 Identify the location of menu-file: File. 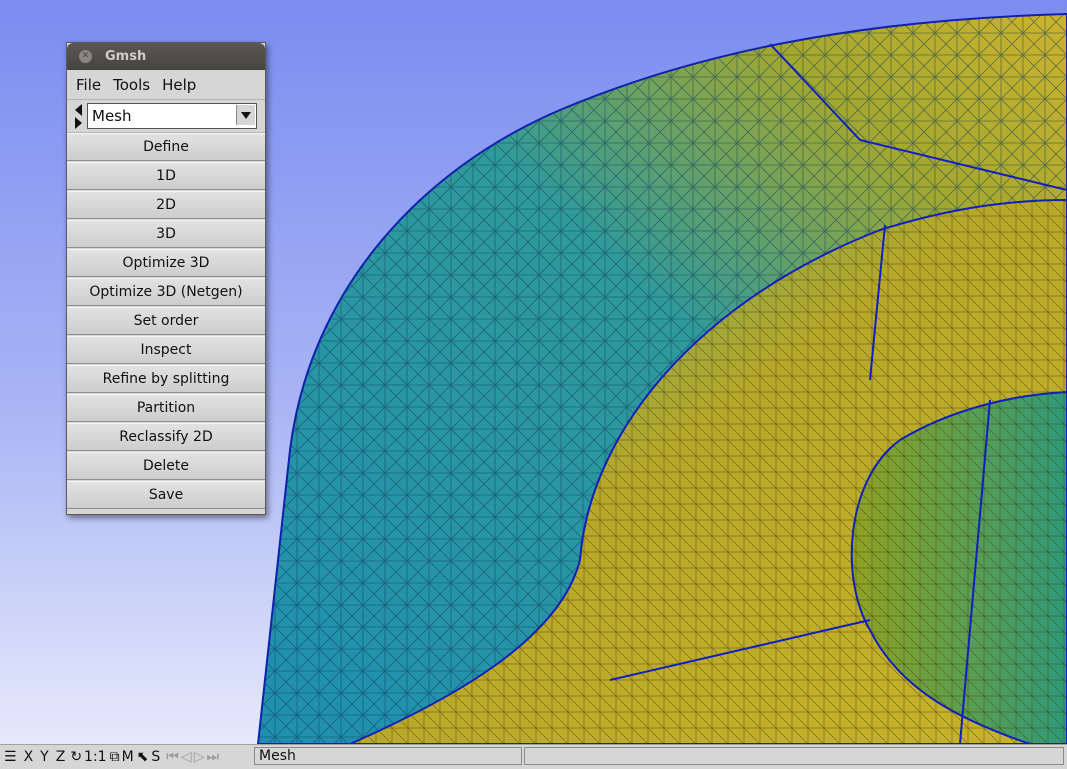
(88, 85).